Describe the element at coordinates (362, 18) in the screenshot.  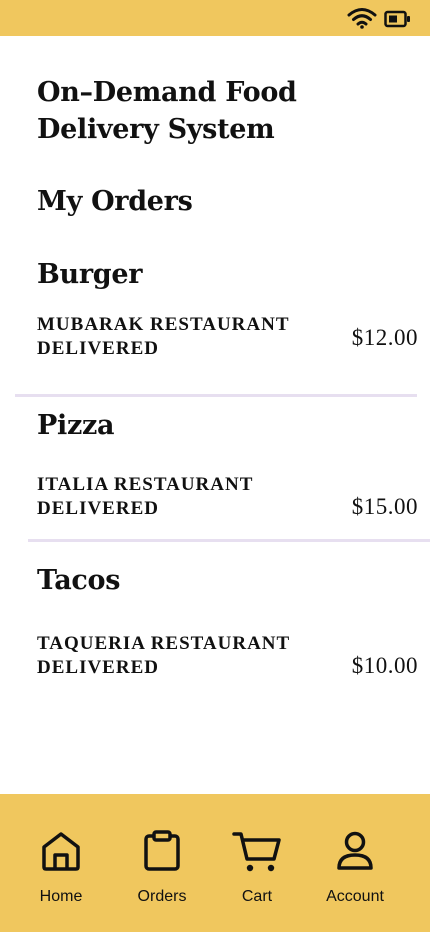
I see `wifi-icon` at that location.